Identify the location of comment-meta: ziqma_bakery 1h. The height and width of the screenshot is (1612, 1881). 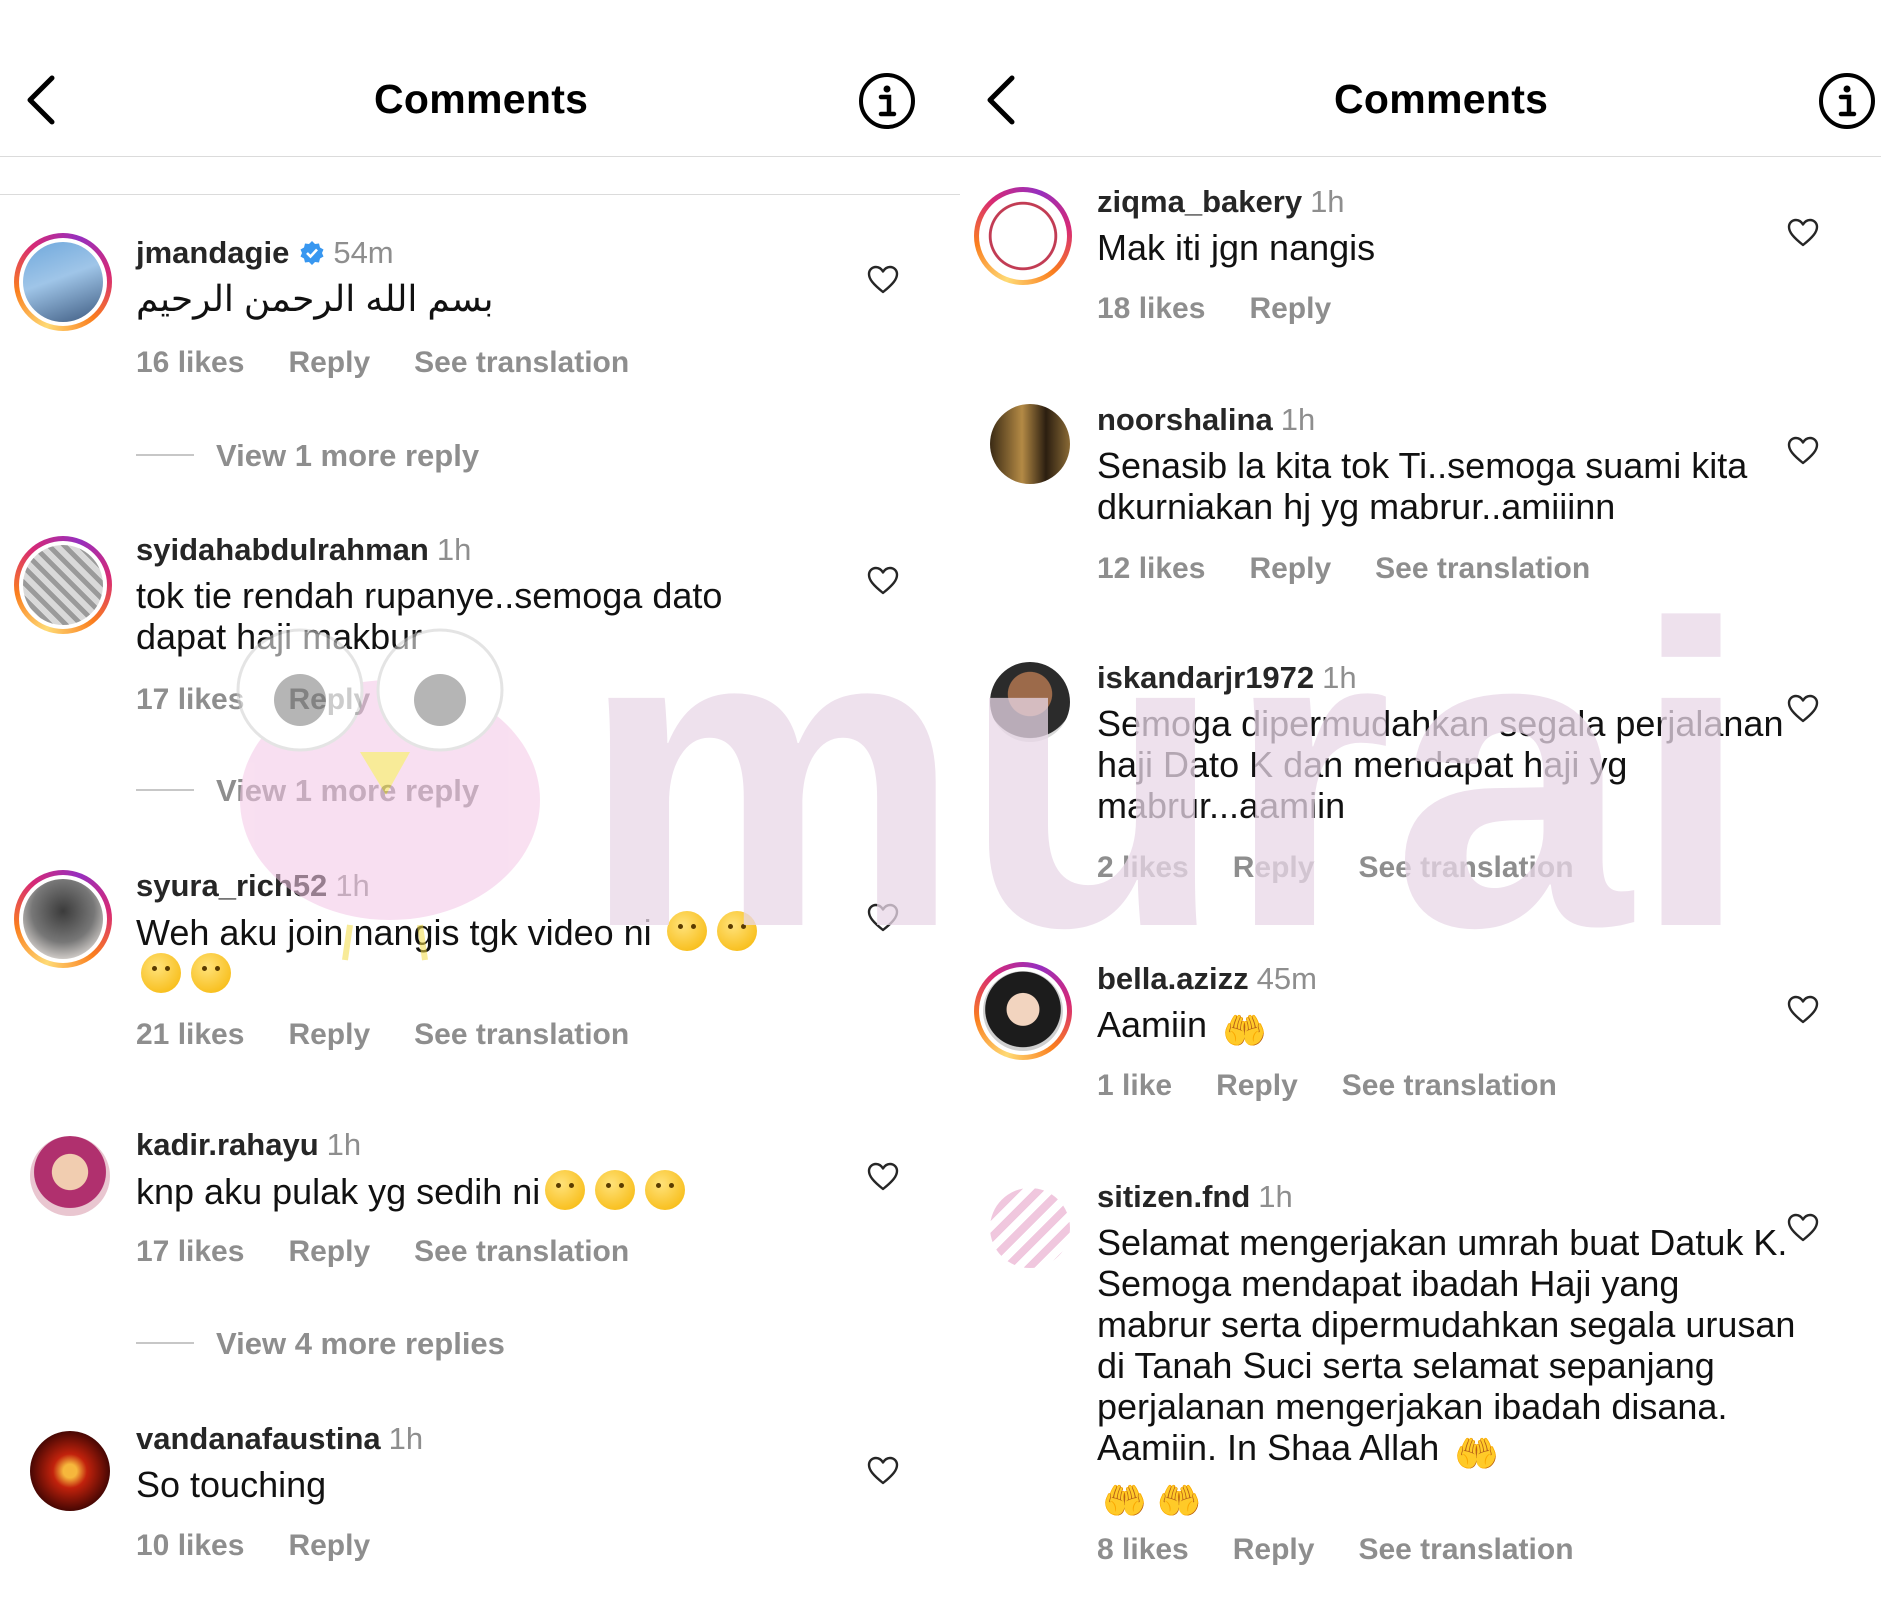
(1221, 202).